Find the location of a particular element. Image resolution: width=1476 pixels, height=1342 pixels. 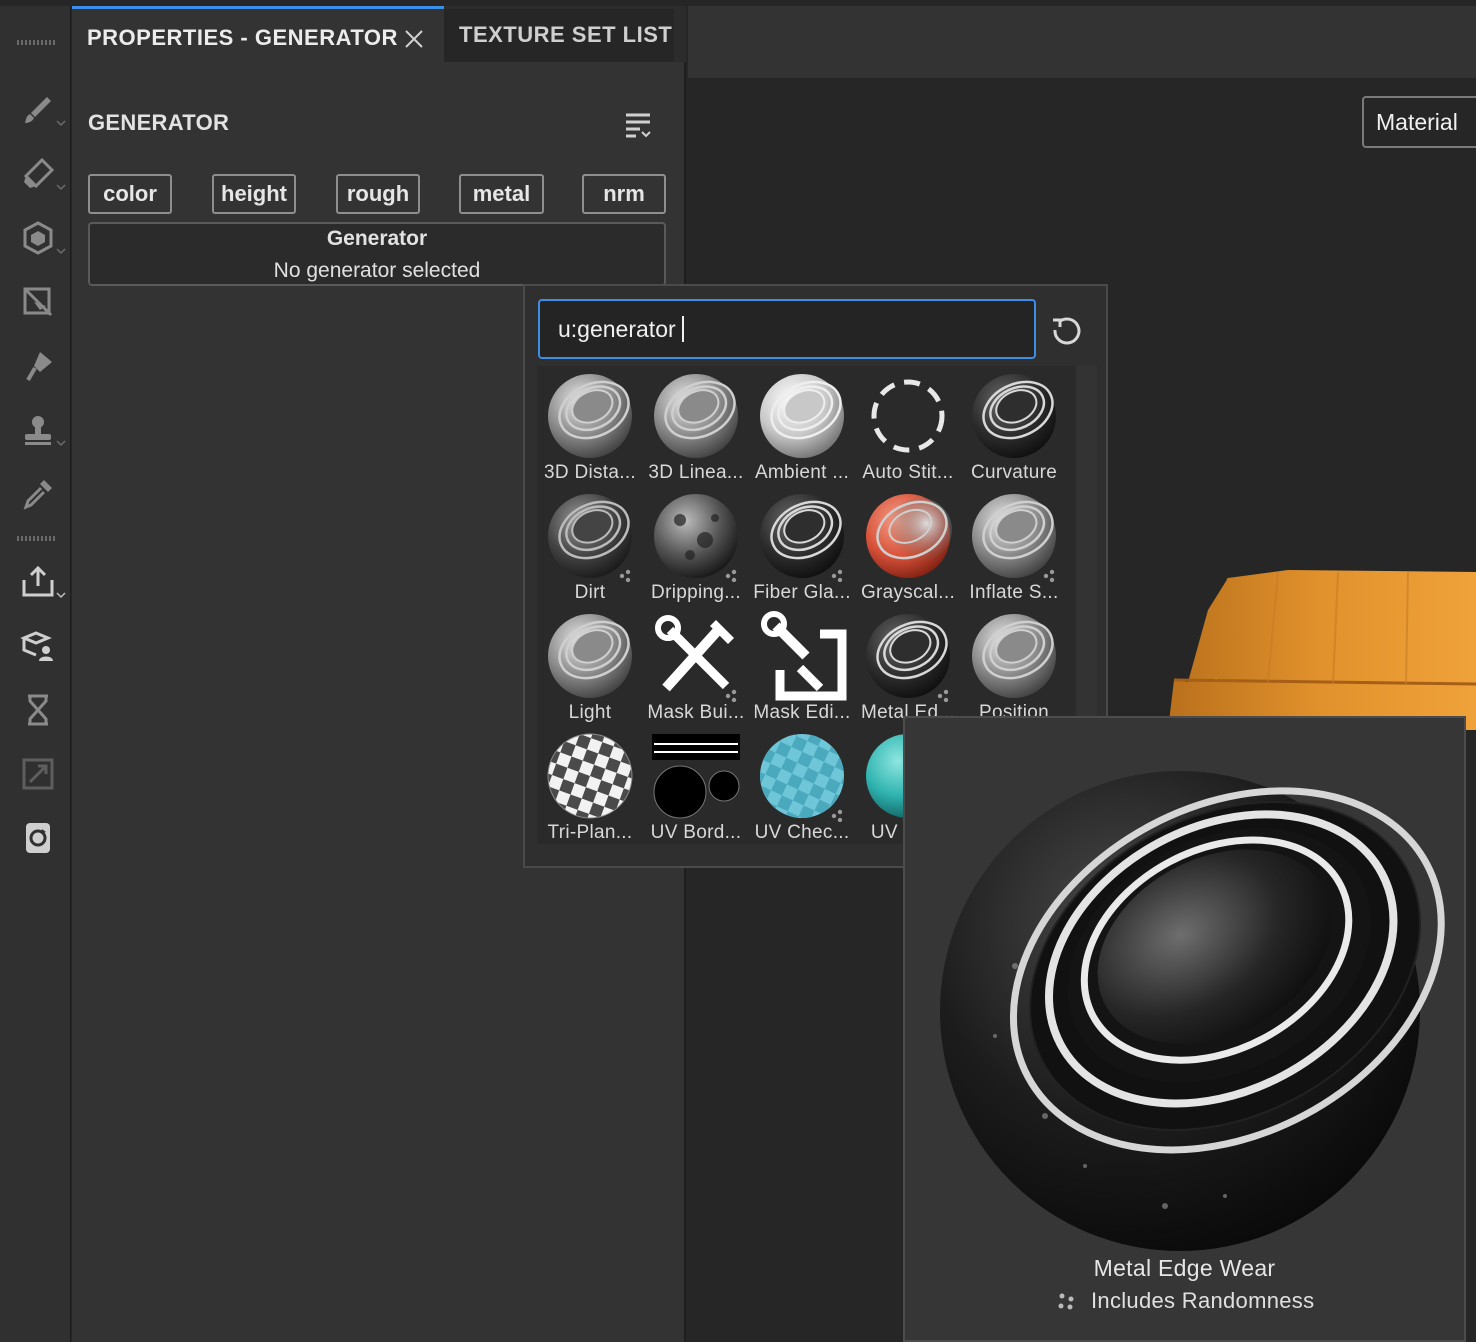

smudge-icon is located at coordinates (39, 367).